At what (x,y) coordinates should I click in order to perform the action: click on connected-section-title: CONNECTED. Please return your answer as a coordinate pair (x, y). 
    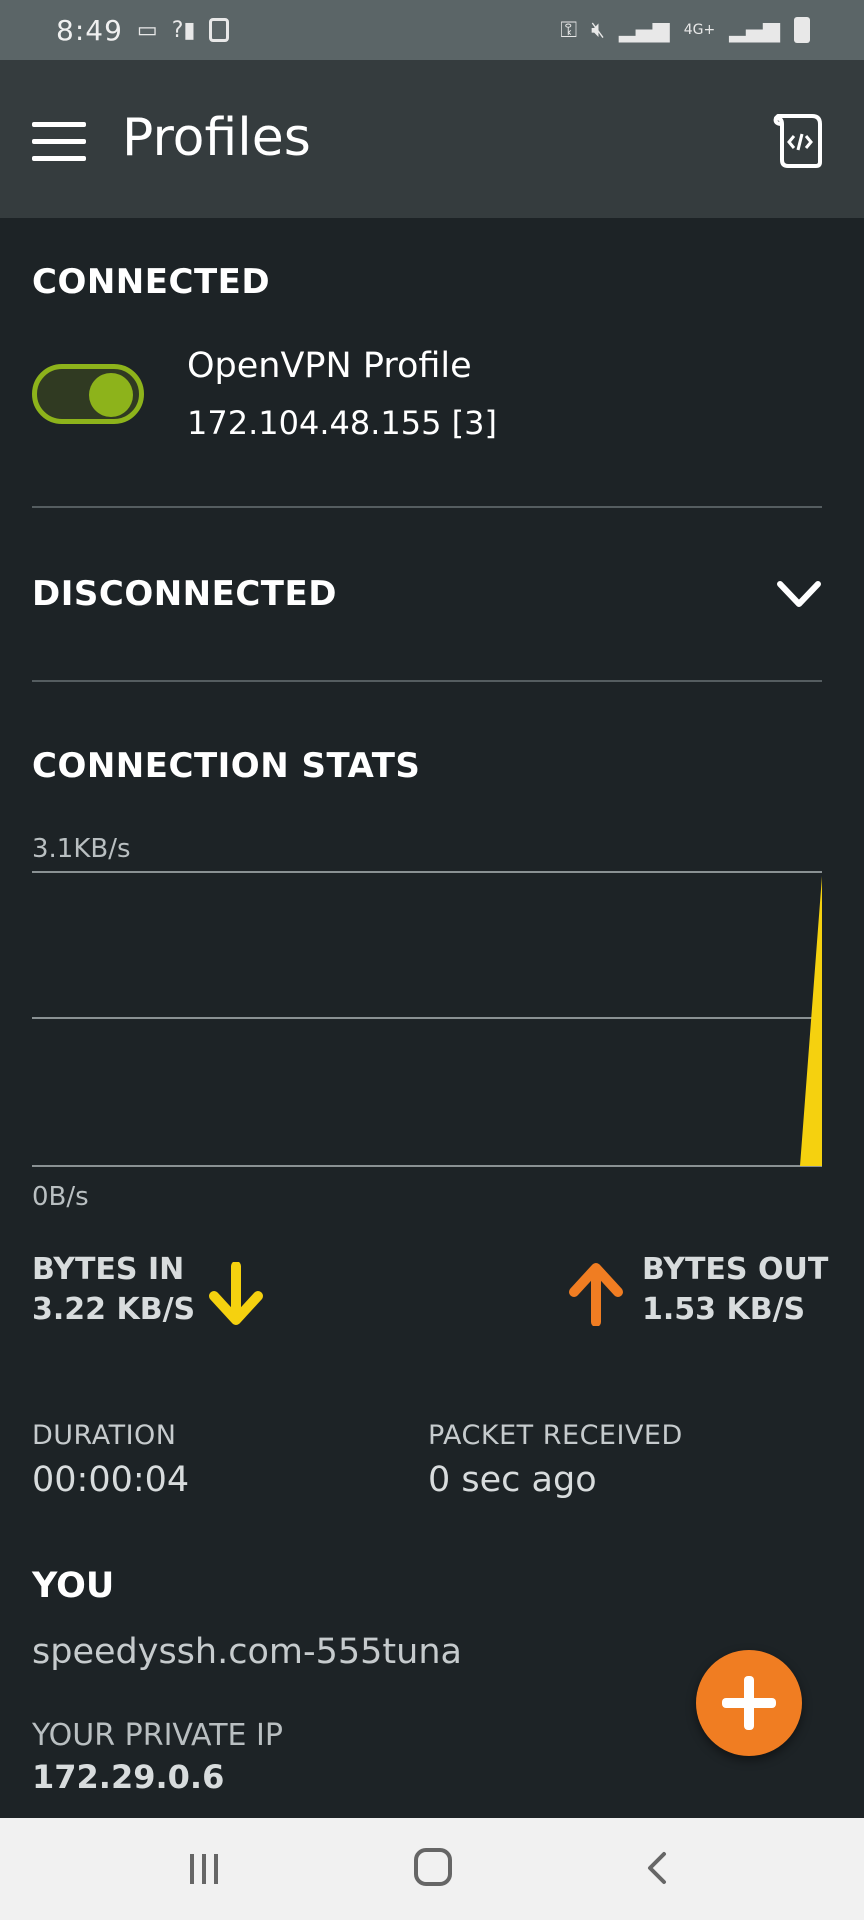
    Looking at the image, I should click on (151, 282).